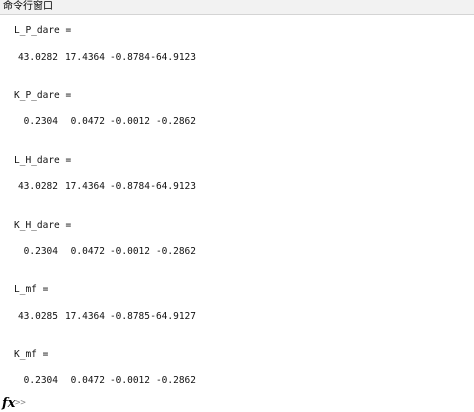 This screenshot has height=412, width=474. Describe the element at coordinates (20, 403) in the screenshot. I see `prompt-symbol: >>` at that location.